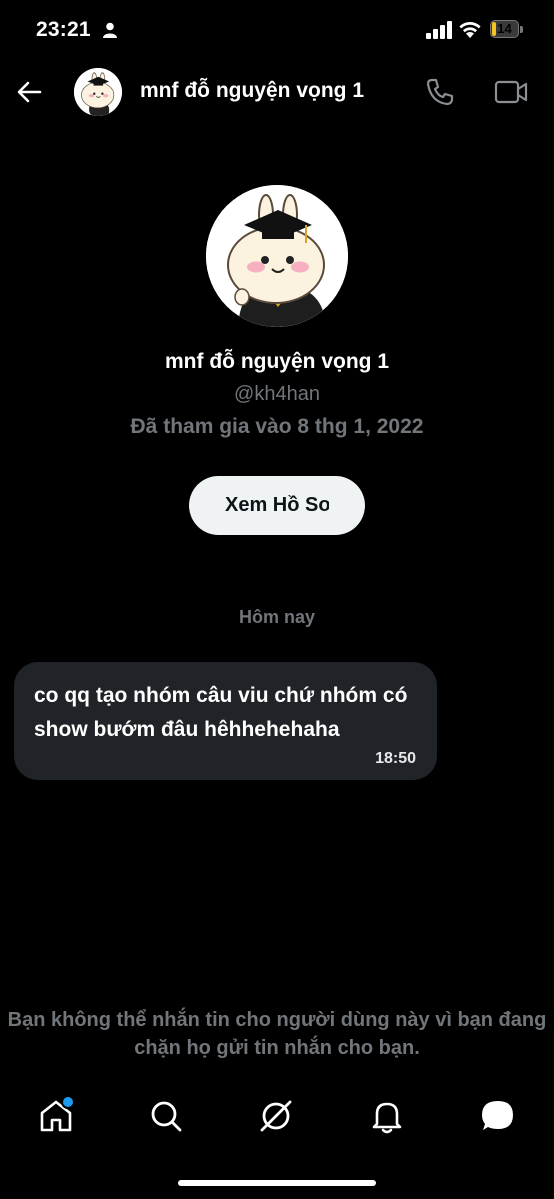 The width and height of the screenshot is (554, 1199). What do you see at coordinates (440, 92) in the screenshot?
I see `phone-icon` at bounding box center [440, 92].